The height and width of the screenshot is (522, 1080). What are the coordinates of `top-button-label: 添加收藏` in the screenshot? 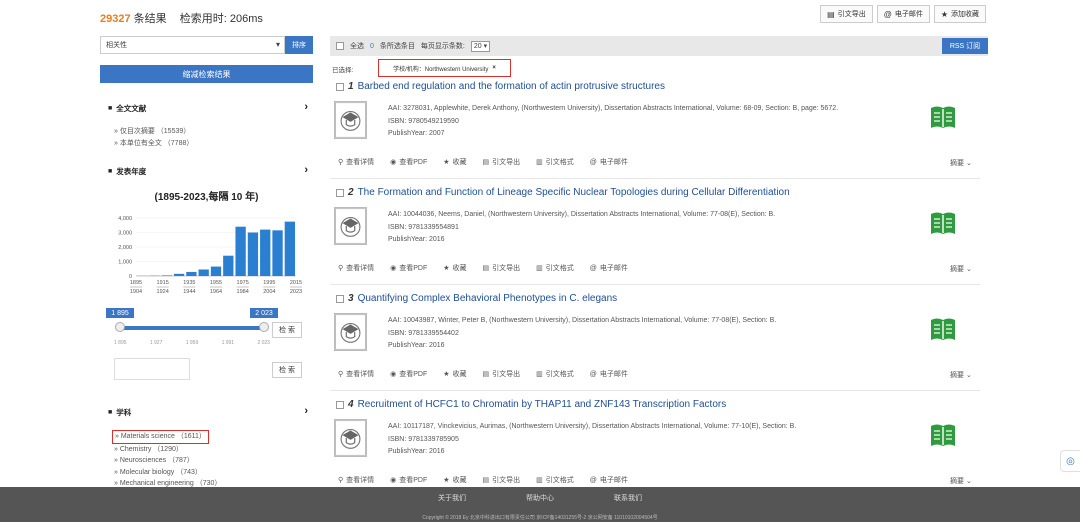 It's located at (965, 14).